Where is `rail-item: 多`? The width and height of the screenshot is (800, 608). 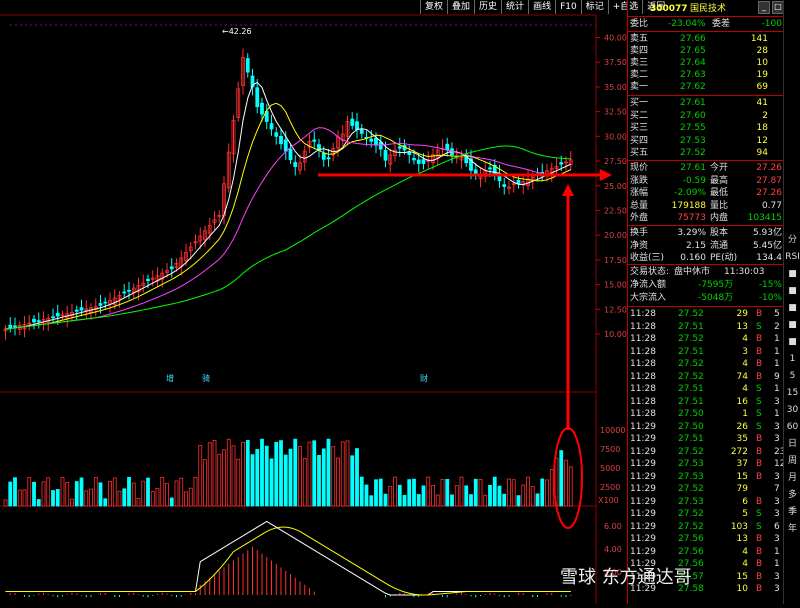
rail-item: 多 is located at coordinates (792, 495).